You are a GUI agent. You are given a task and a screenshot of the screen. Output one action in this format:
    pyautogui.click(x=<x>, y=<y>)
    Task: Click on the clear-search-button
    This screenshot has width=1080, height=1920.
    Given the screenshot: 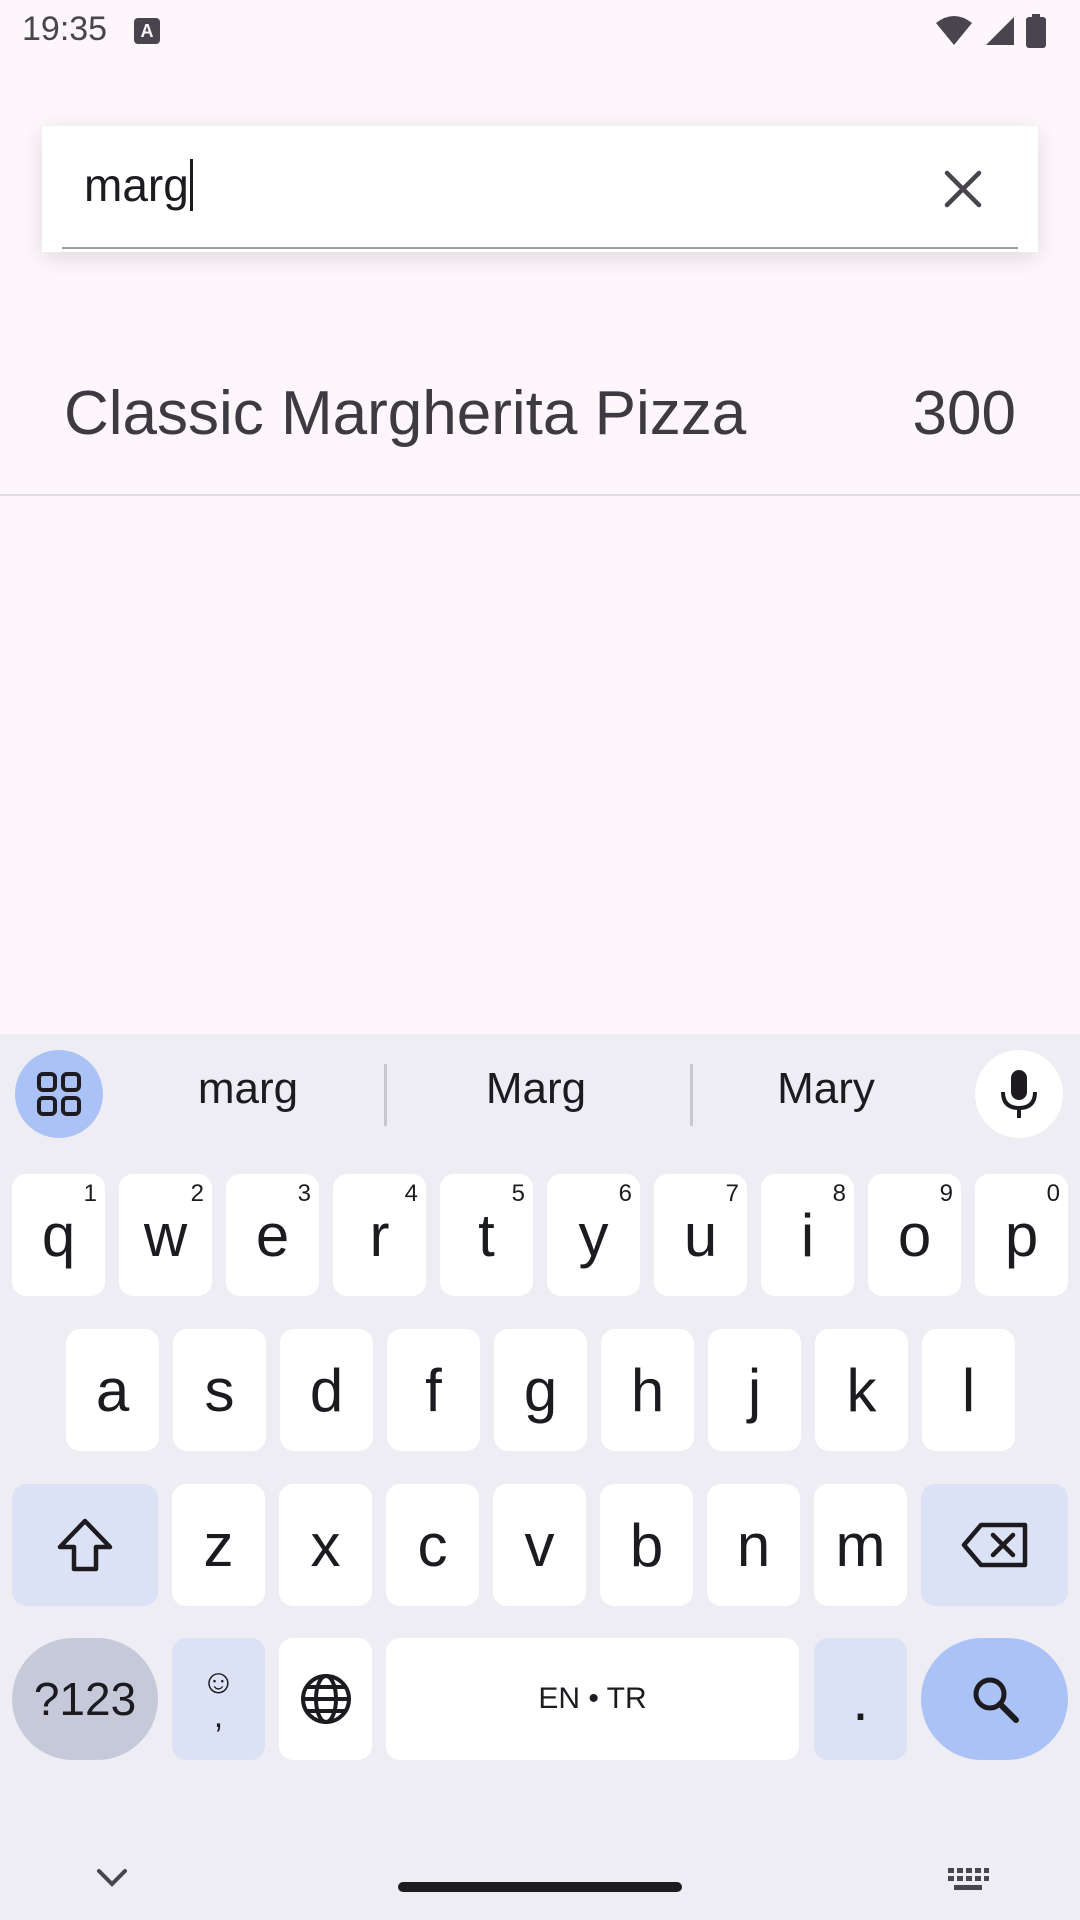 What is the action you would take?
    pyautogui.click(x=963, y=189)
    